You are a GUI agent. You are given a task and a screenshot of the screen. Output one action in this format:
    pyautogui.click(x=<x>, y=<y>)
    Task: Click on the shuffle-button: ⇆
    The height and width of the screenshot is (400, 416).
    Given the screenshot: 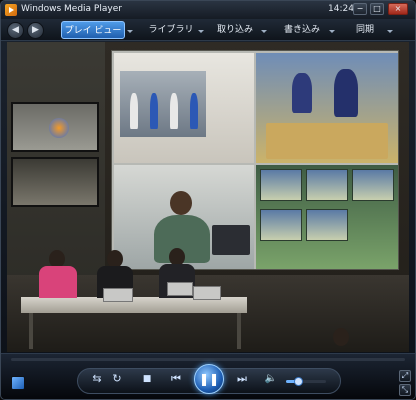 What is the action you would take?
    pyautogui.click(x=97, y=379)
    